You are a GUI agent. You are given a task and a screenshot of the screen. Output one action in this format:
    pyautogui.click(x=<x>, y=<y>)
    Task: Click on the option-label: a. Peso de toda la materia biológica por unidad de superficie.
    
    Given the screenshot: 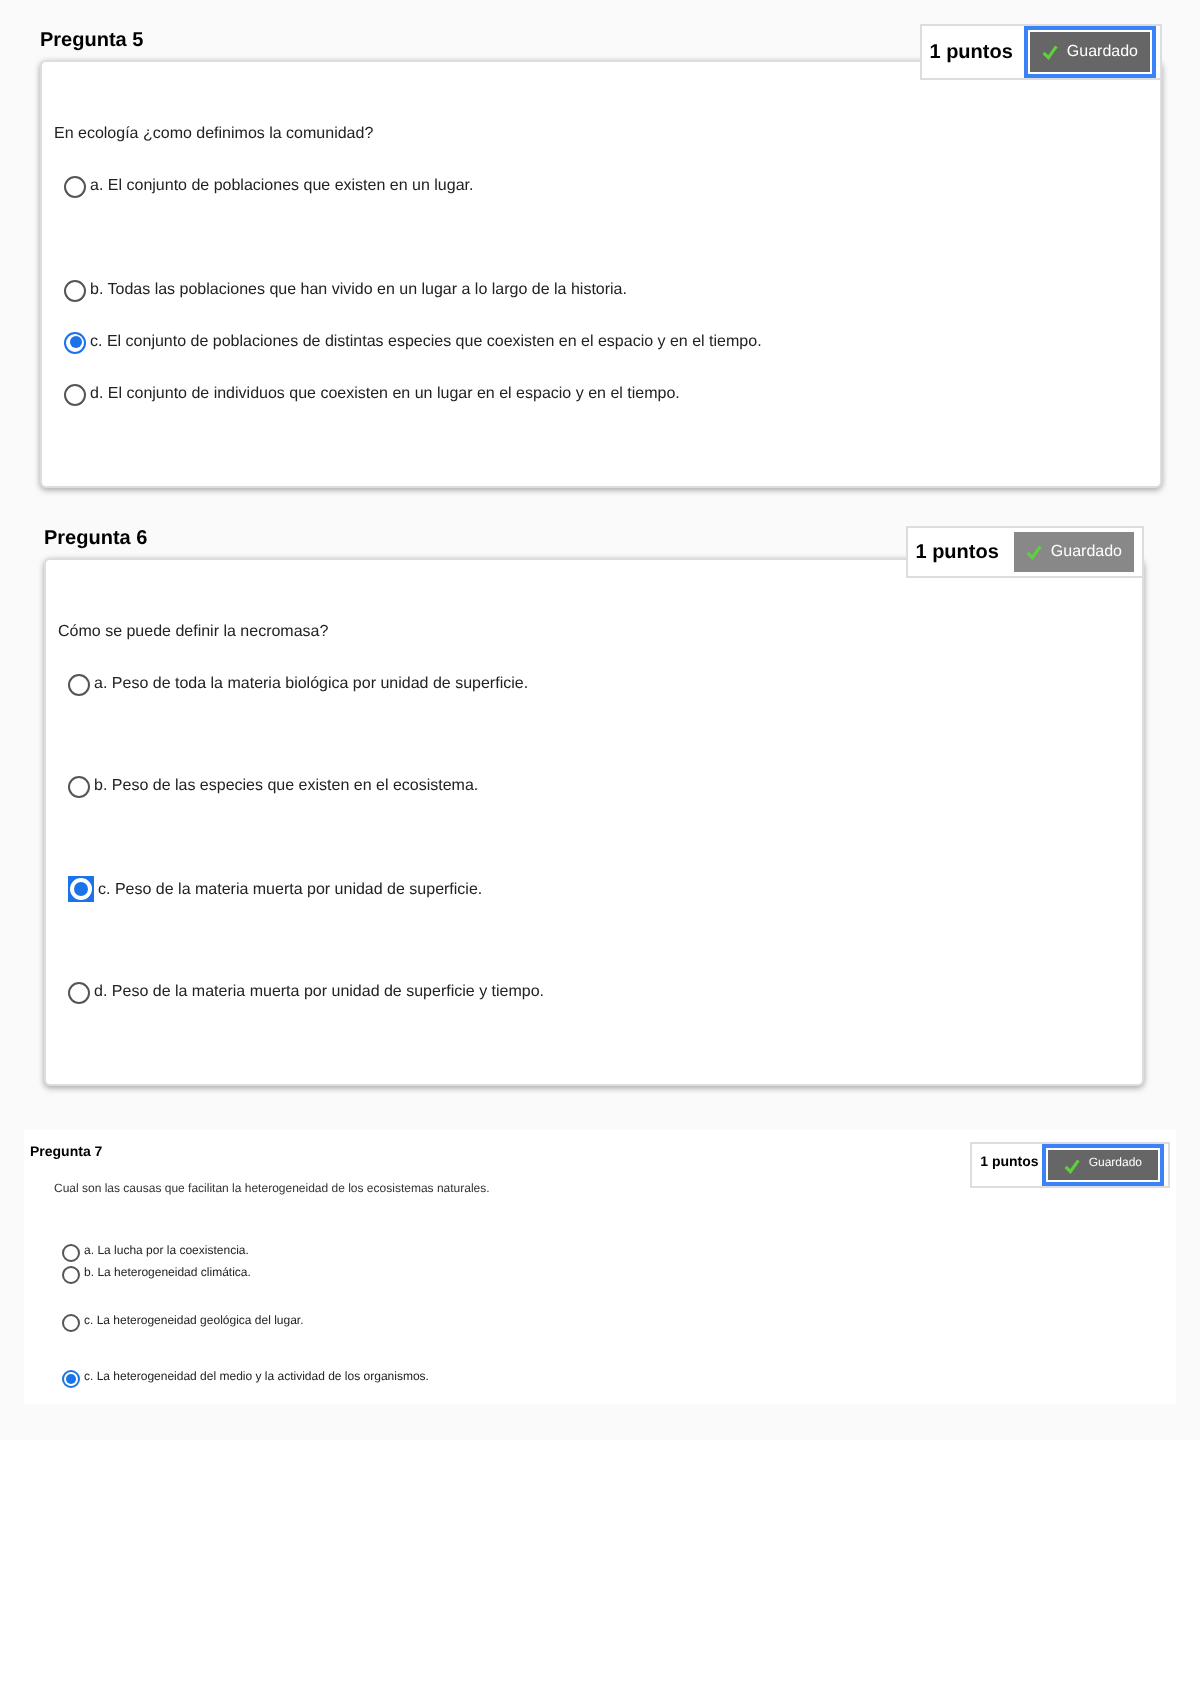 What is the action you would take?
    pyautogui.click(x=311, y=684)
    